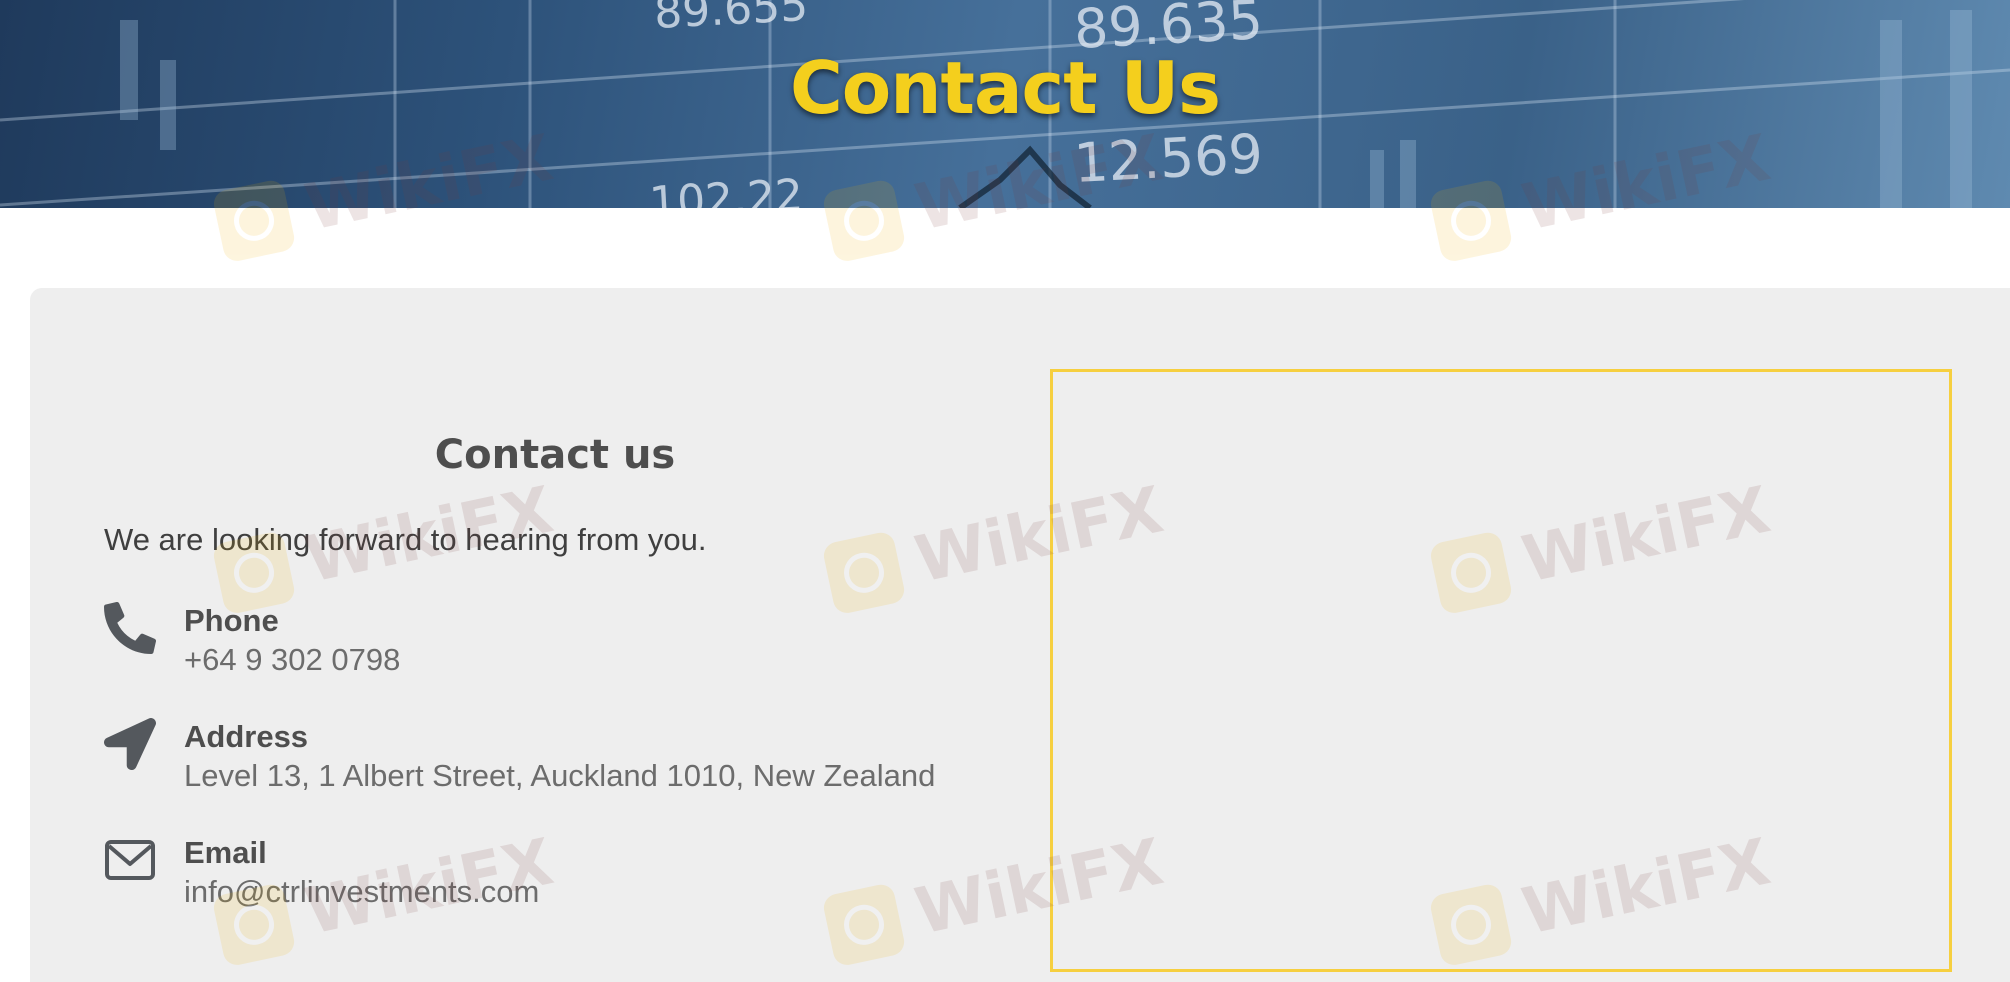 The height and width of the screenshot is (982, 2010). I want to click on phone-icon, so click(130, 628).